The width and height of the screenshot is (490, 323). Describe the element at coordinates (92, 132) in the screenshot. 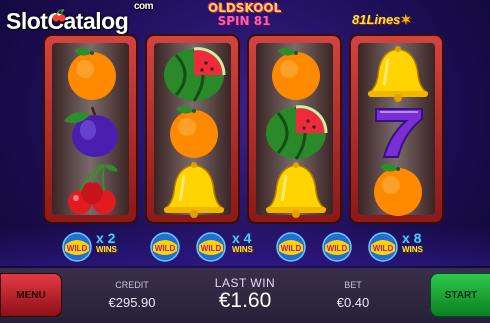

I see `plum-icon` at that location.